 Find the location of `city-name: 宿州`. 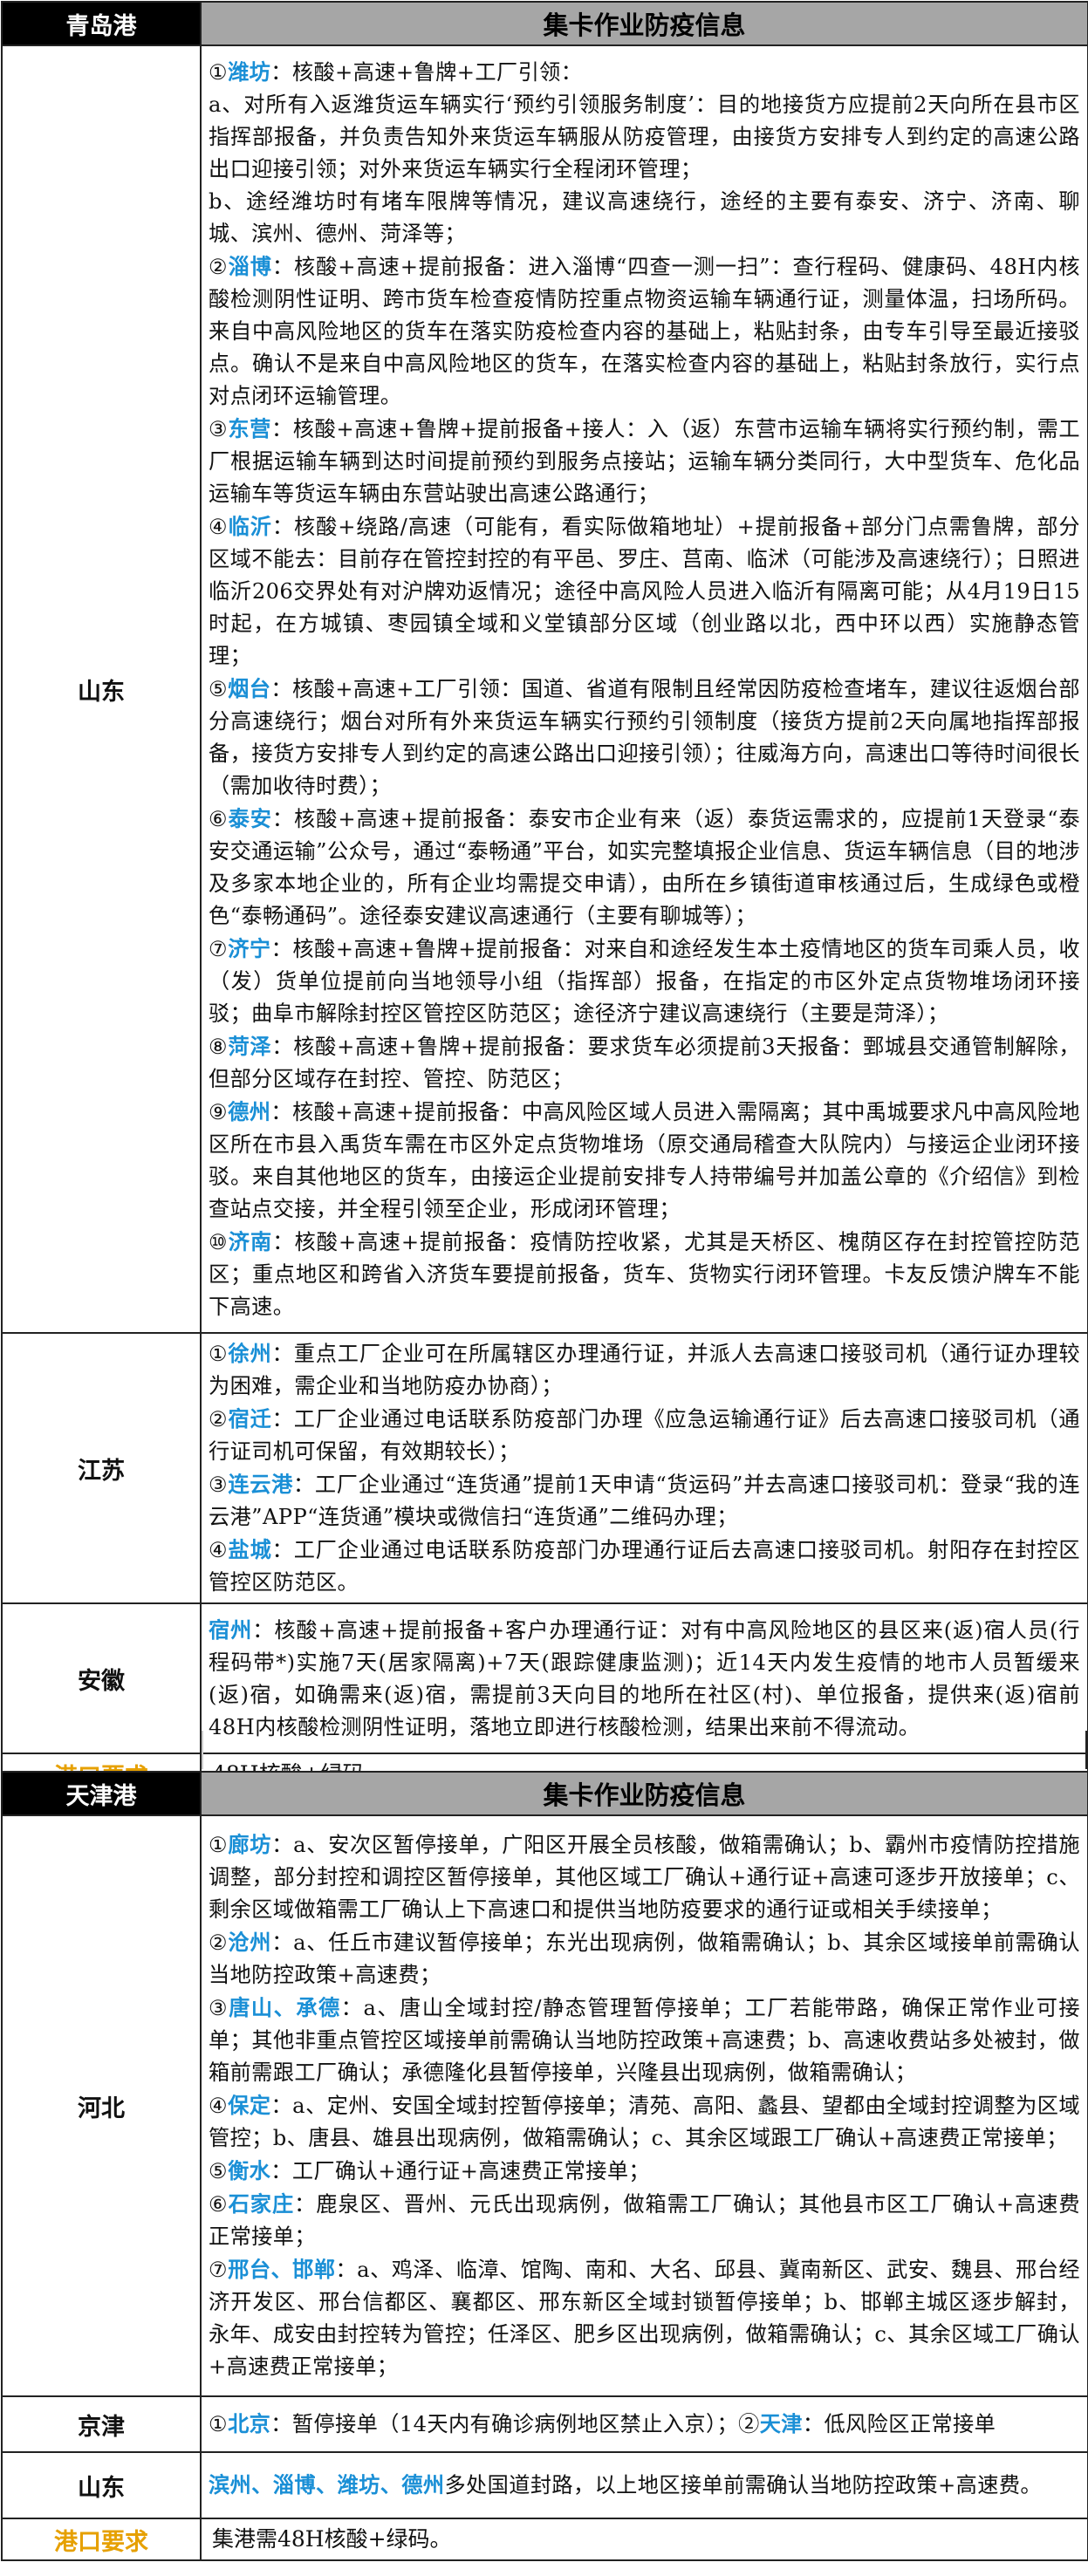

city-name: 宿州 is located at coordinates (231, 1629).